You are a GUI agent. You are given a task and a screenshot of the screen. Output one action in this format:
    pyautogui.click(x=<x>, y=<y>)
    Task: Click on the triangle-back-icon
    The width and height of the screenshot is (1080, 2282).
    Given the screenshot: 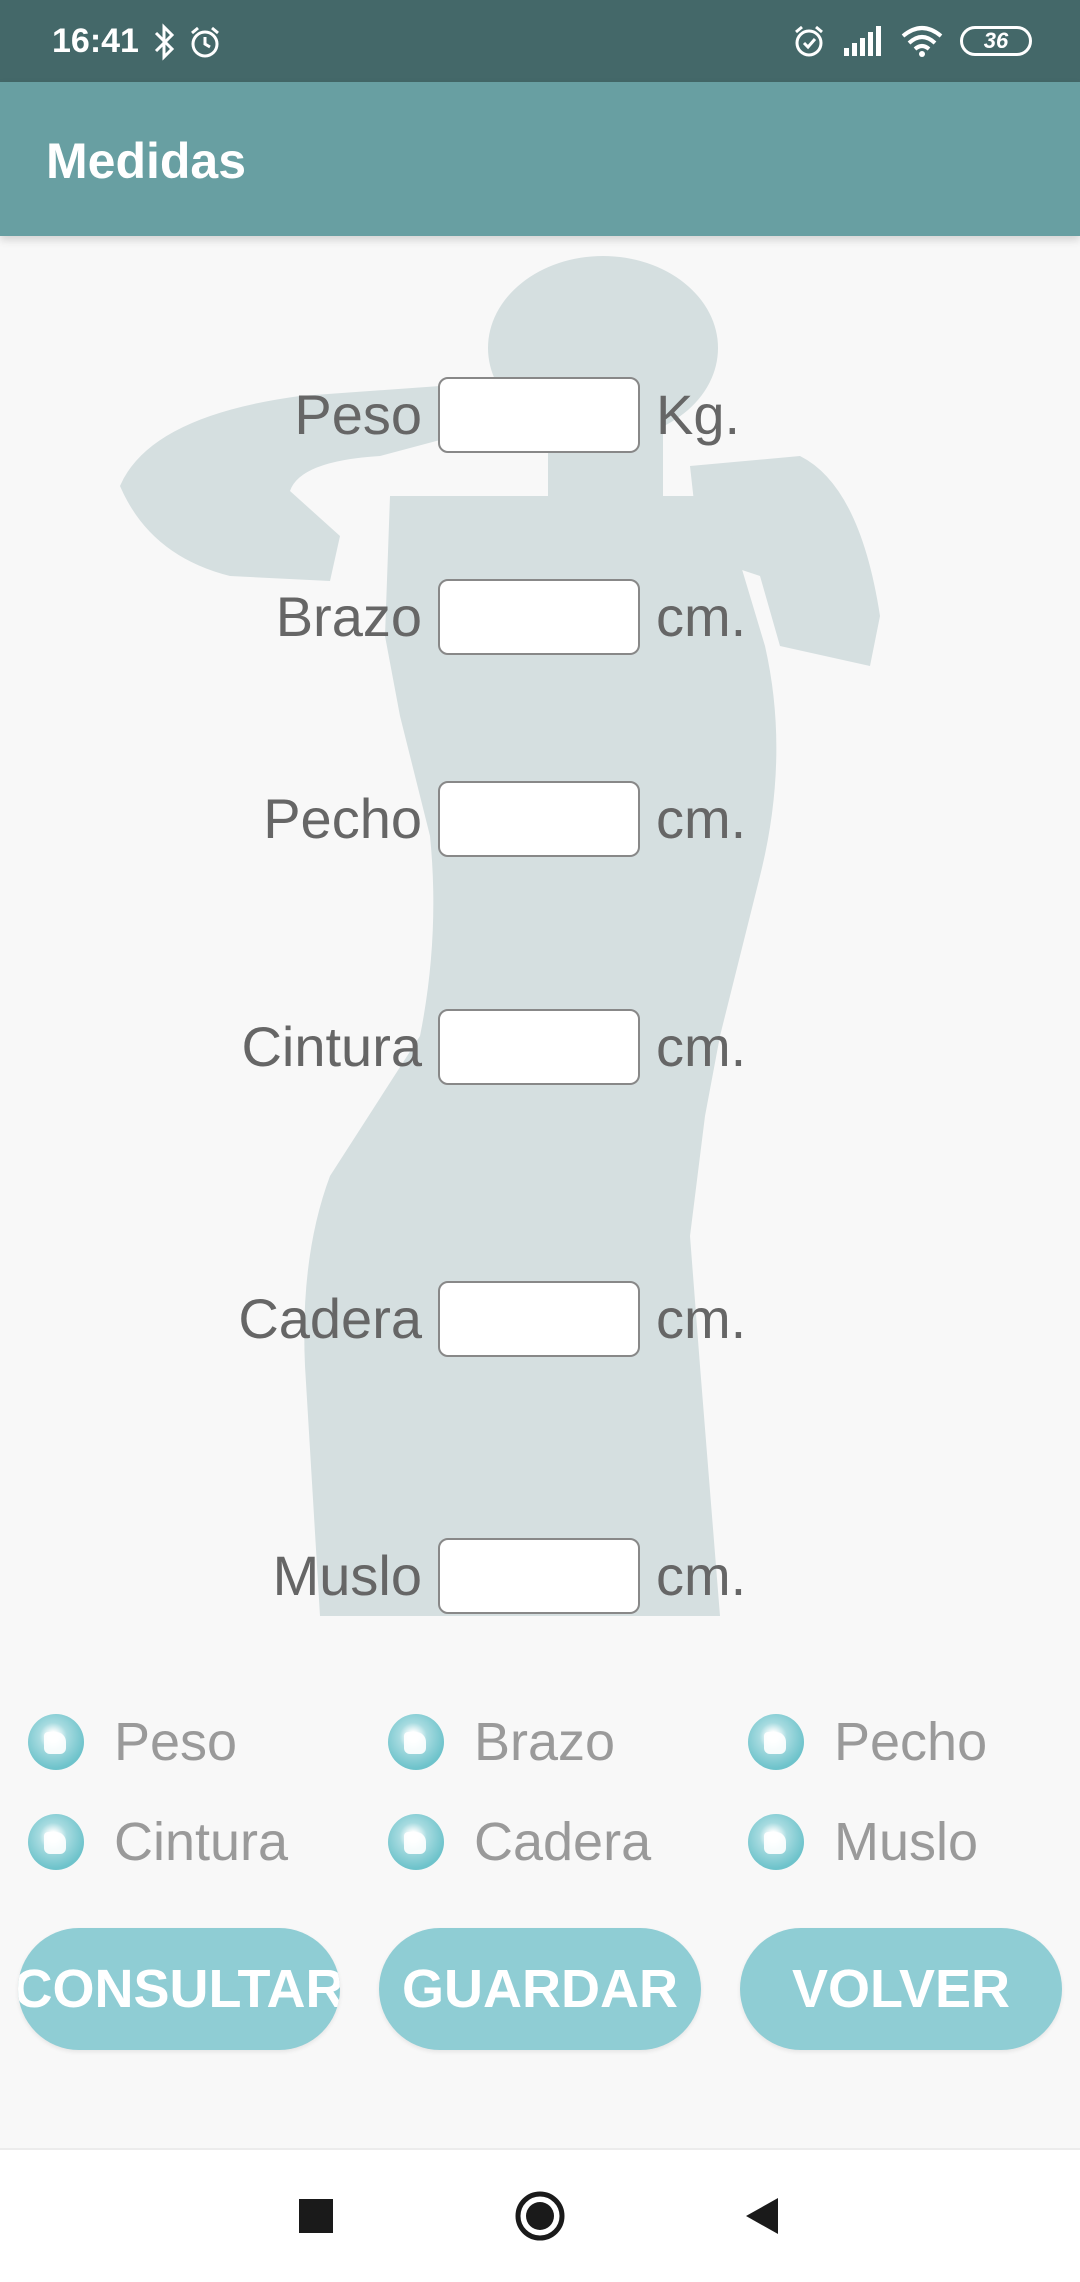 What is the action you would take?
    pyautogui.click(x=762, y=2216)
    